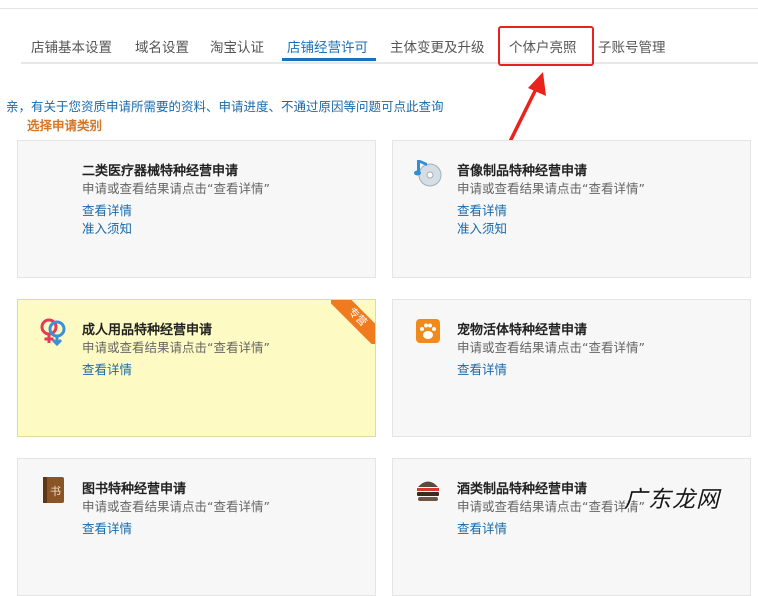  What do you see at coordinates (571, 368) in the screenshot?
I see `card-live-pets: 宠物活体特种经营申请 申请或查看结果请点击“查看详情” 查看详情` at bounding box center [571, 368].